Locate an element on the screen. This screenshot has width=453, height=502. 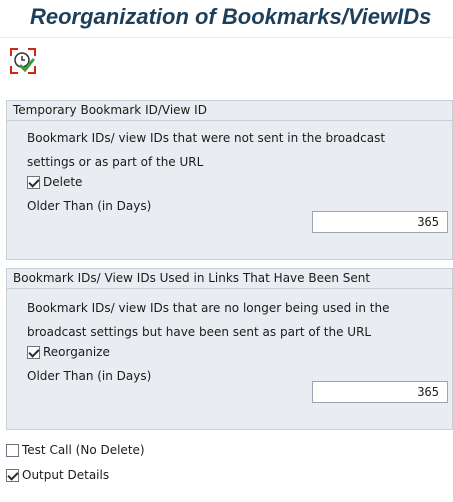
test-call-checkbox: Test Call (No Delete) is located at coordinates (75, 450).